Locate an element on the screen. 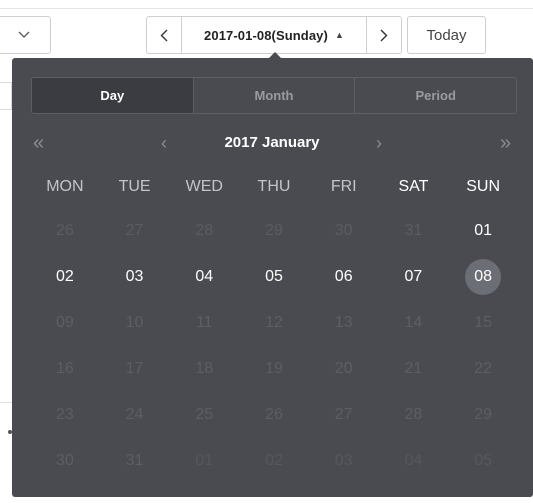 The width and height of the screenshot is (533, 503). calendar-day: 23 is located at coordinates (64, 414).